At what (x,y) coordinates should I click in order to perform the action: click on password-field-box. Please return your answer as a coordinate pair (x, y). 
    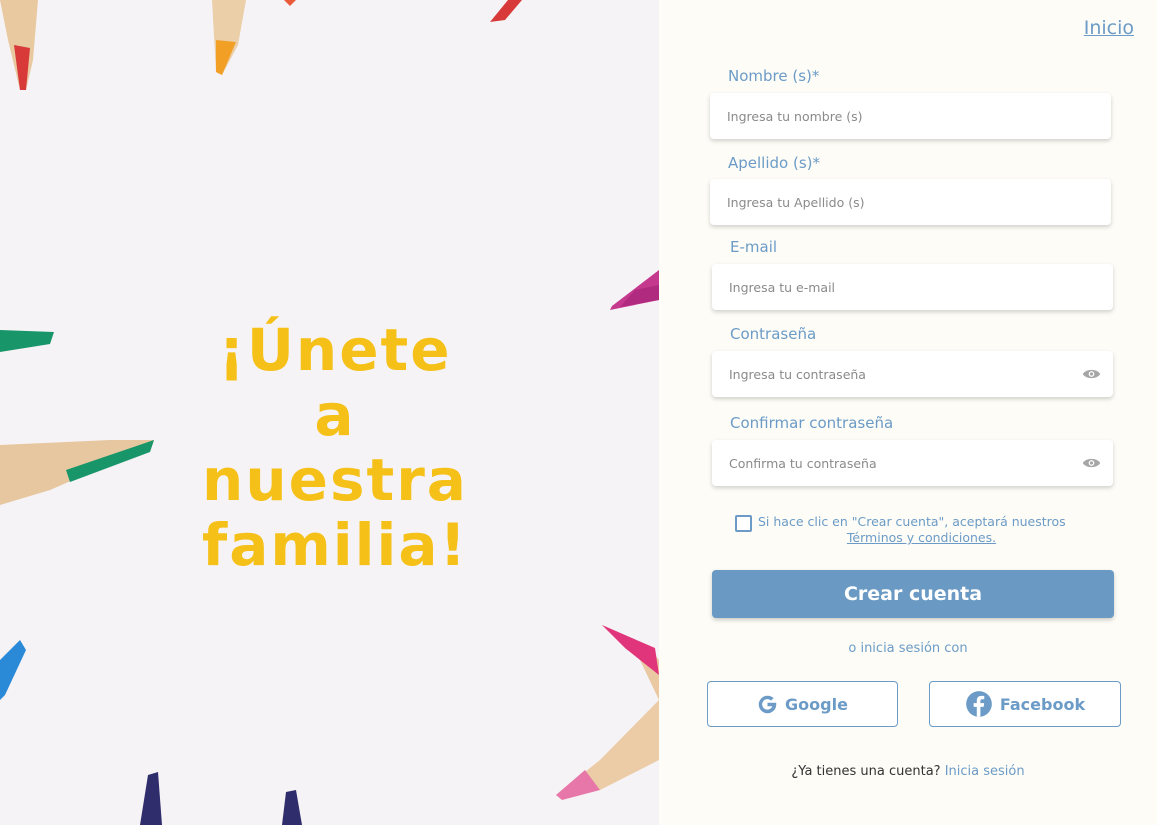
    Looking at the image, I should click on (912, 374).